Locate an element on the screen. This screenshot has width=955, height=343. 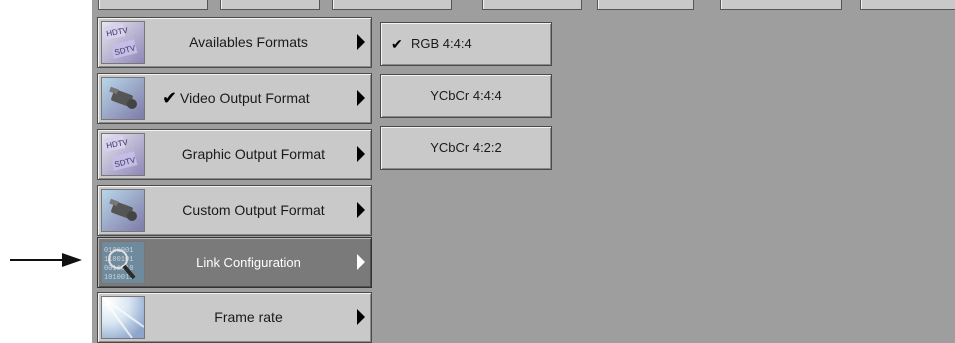
submenu-item-label: YCbCr 4:2:2 is located at coordinates (466, 147).